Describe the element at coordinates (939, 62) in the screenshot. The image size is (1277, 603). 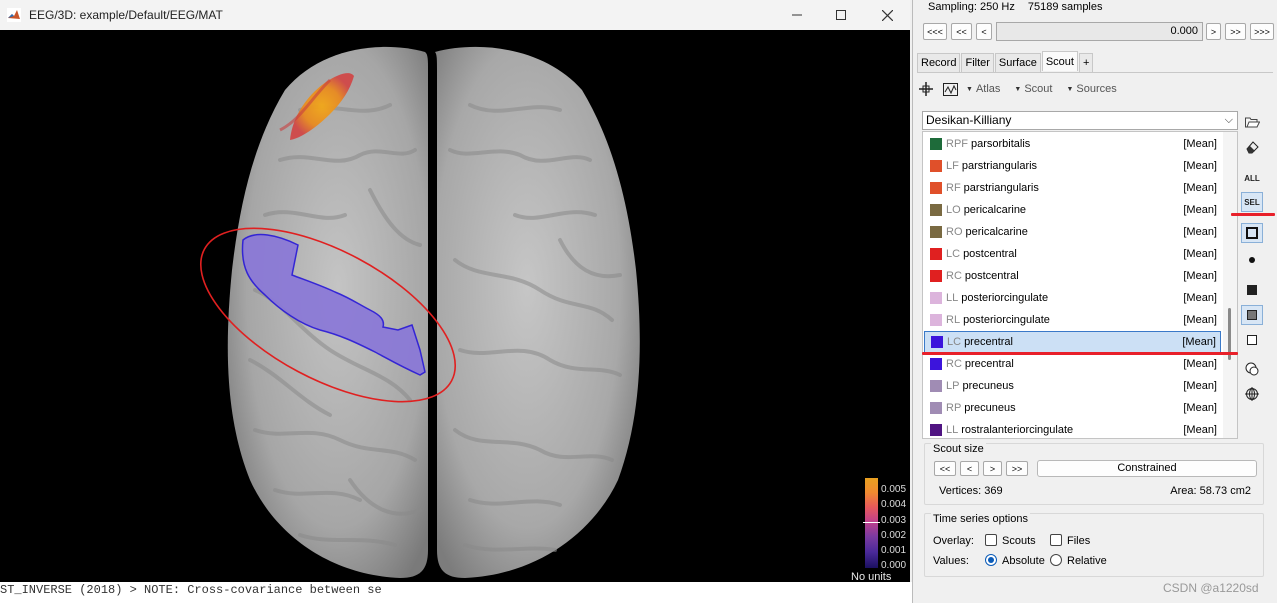
I see `tab-record: Record` at that location.